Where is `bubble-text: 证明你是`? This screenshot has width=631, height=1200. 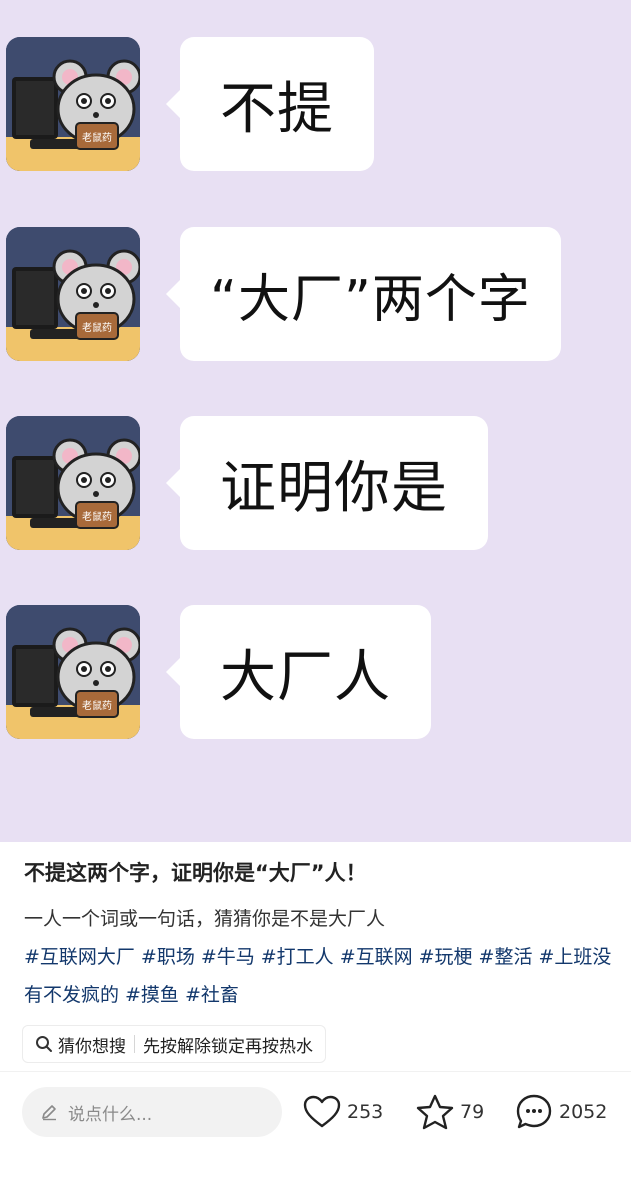 bubble-text: 证明你是 is located at coordinates (334, 488).